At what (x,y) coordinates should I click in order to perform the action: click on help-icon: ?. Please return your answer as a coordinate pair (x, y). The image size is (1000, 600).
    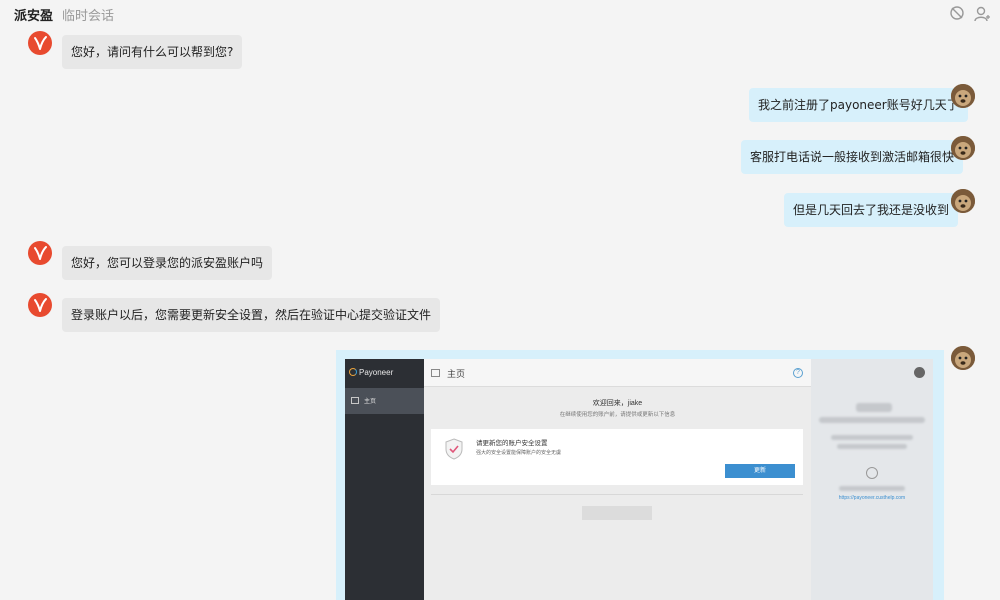
    Looking at the image, I should click on (798, 373).